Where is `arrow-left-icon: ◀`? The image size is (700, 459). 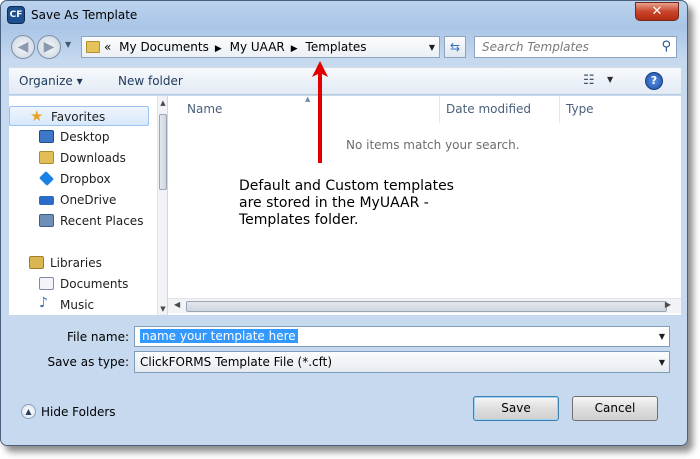
arrow-left-icon: ◀ is located at coordinates (23, 47).